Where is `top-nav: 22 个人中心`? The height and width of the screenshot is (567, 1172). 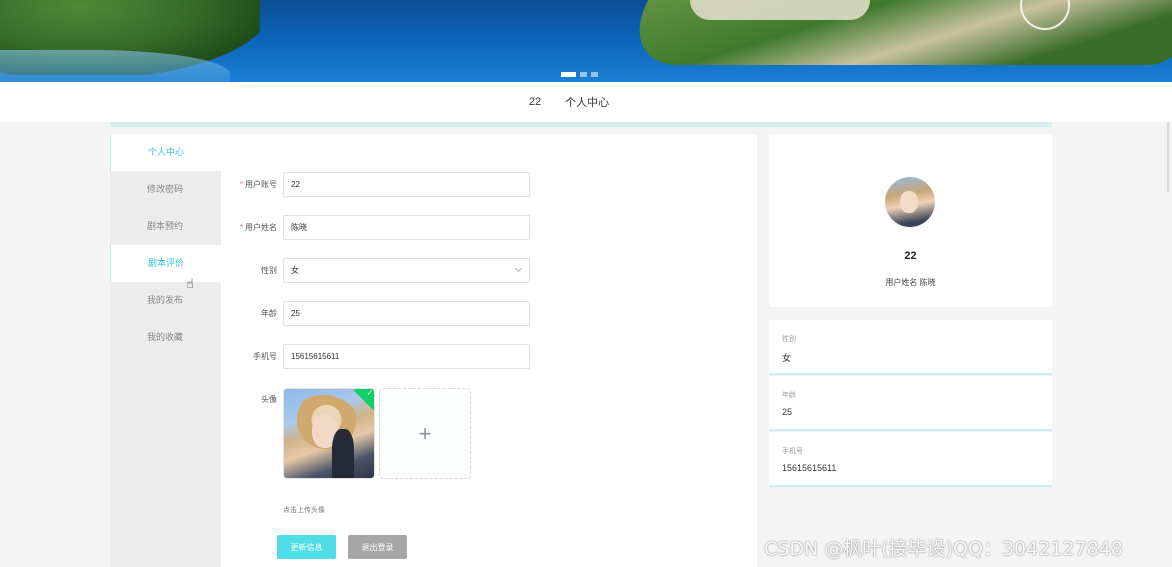 top-nav: 22 个人中心 is located at coordinates (586, 102).